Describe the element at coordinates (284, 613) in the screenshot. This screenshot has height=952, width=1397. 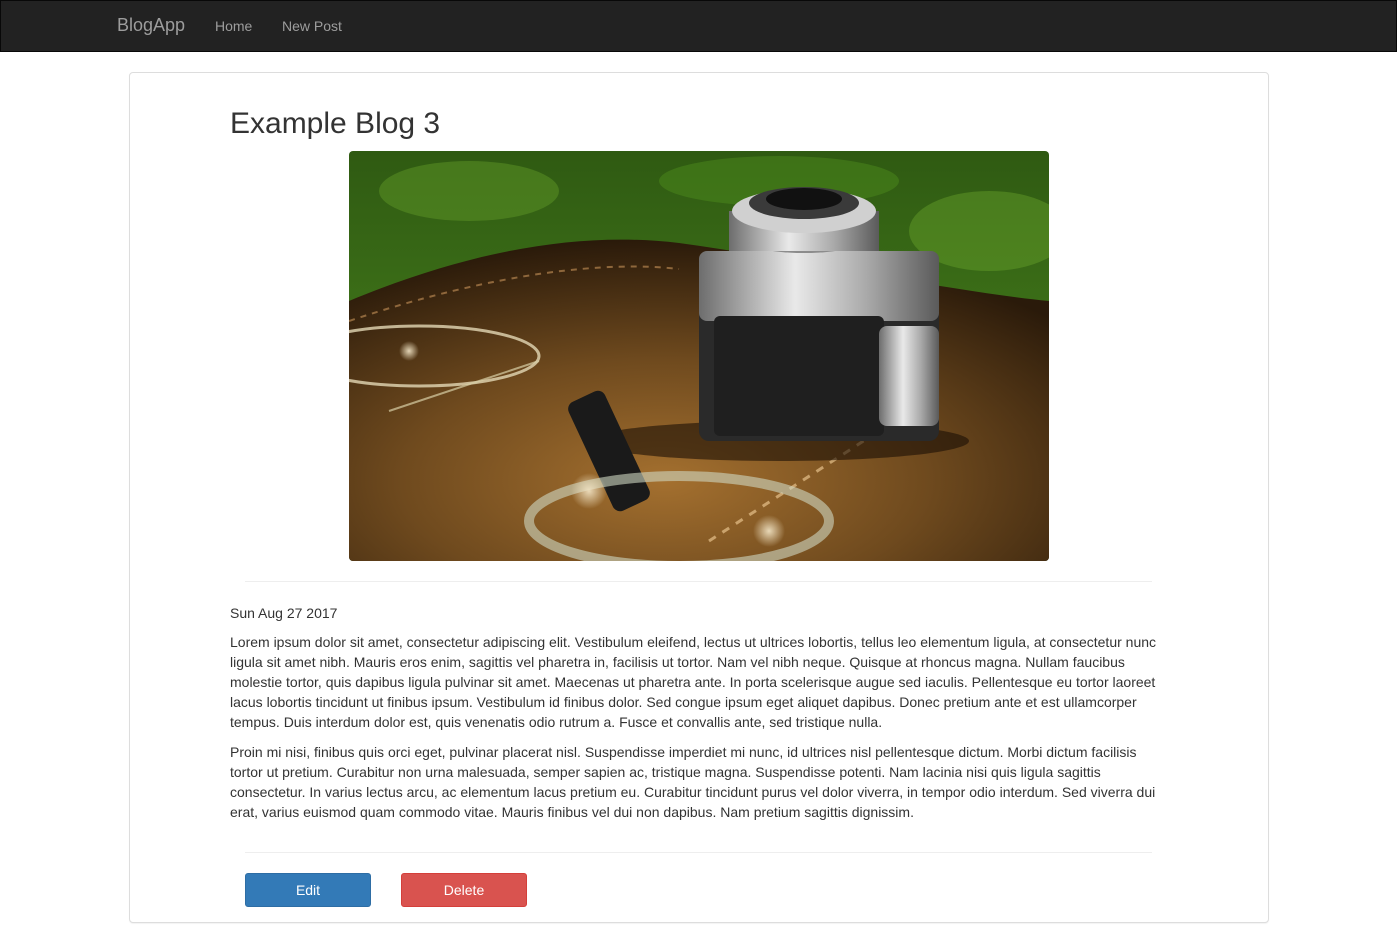
I see `post-date: Sun Aug 27 2017` at that location.